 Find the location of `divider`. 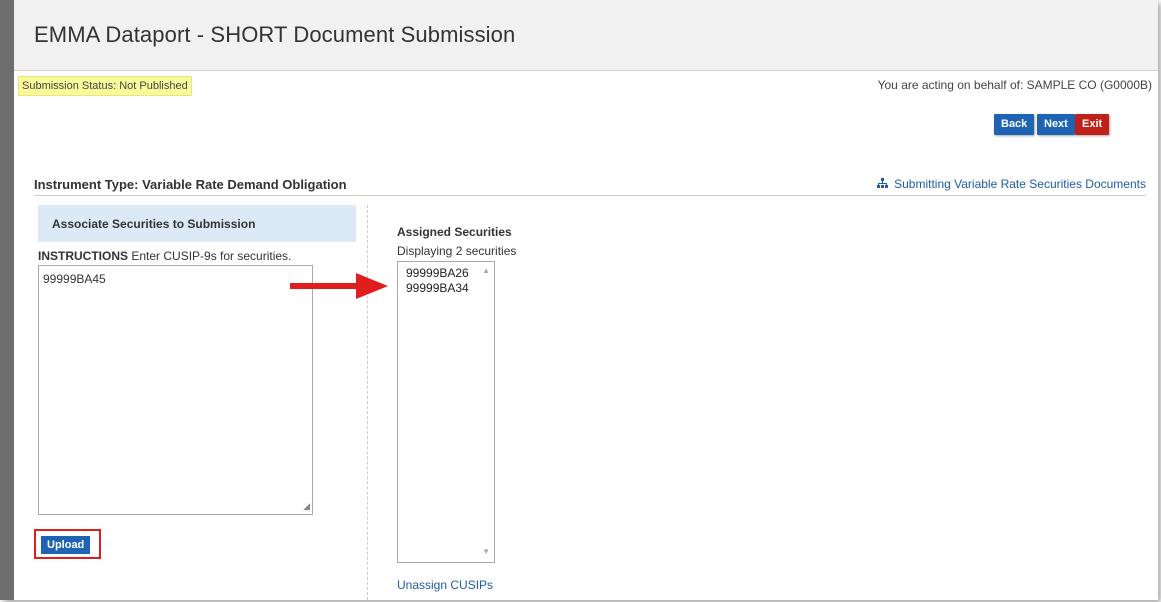

divider is located at coordinates (590, 195).